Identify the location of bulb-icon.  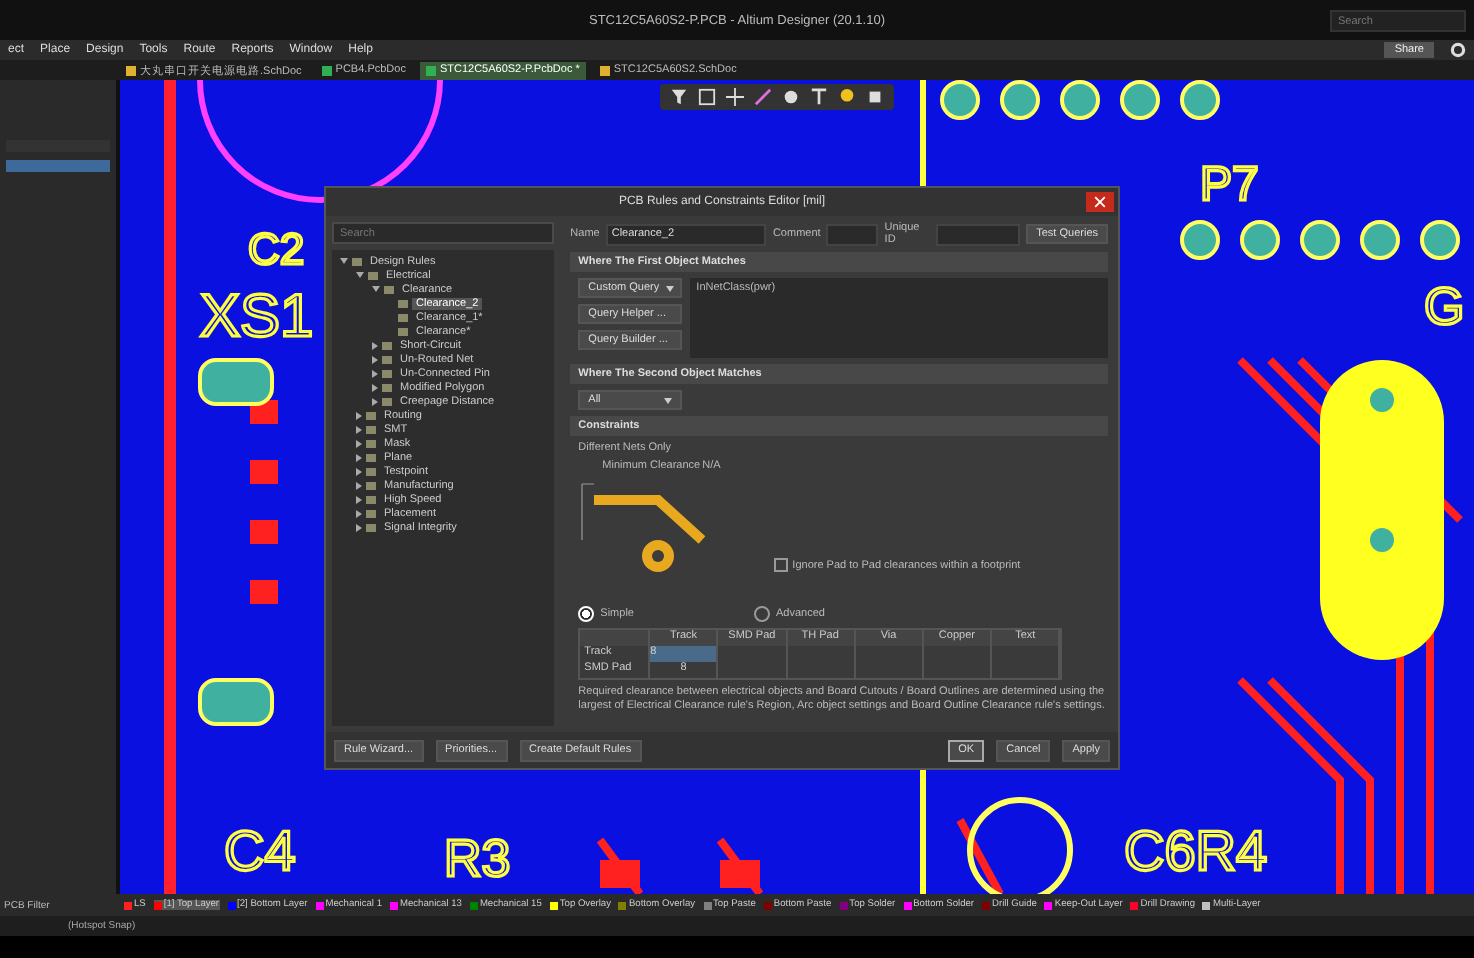
(847, 97).